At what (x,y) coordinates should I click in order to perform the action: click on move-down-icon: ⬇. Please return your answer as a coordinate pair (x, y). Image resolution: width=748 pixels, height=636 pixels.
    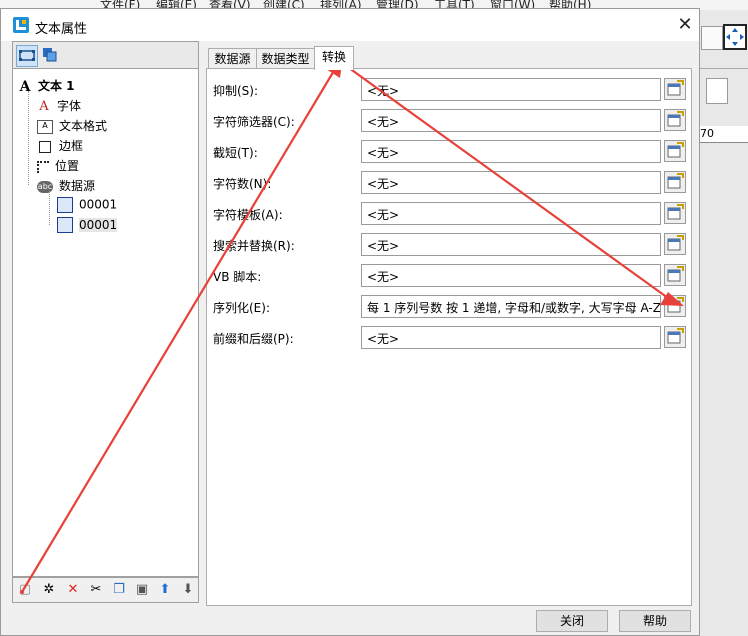
    Looking at the image, I should click on (188, 590).